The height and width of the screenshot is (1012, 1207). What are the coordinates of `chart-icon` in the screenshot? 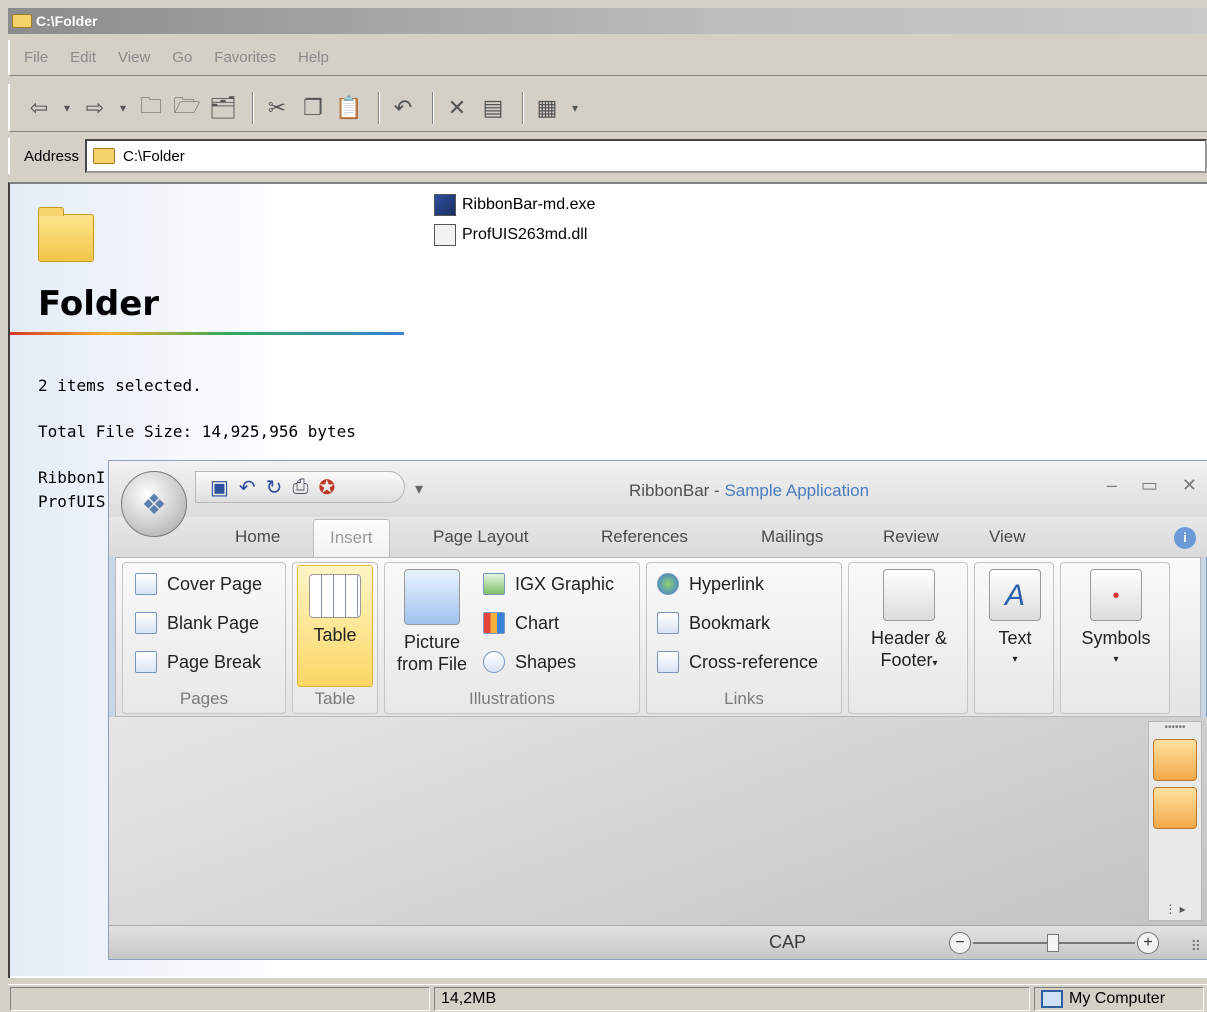 It's located at (494, 623).